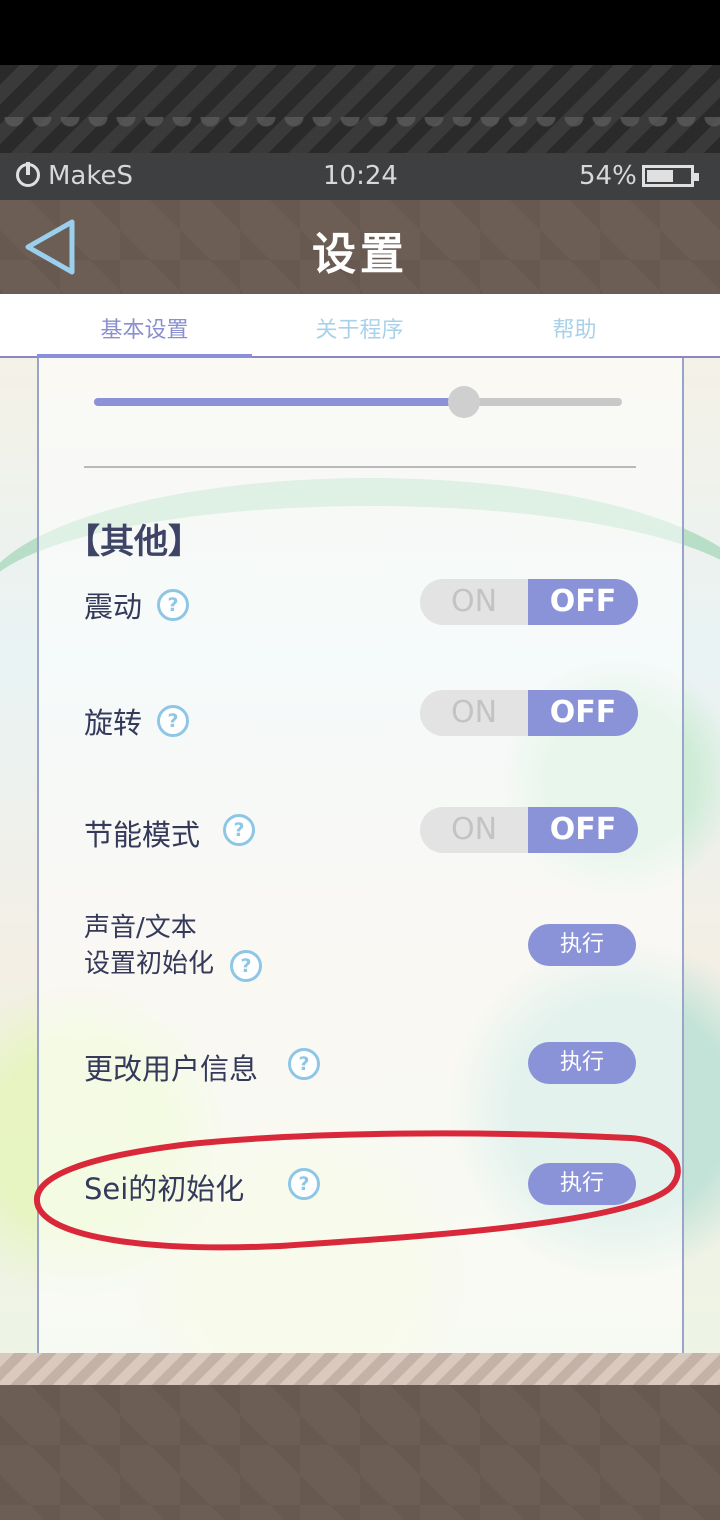  I want to click on page-title: 设置, so click(360, 254).